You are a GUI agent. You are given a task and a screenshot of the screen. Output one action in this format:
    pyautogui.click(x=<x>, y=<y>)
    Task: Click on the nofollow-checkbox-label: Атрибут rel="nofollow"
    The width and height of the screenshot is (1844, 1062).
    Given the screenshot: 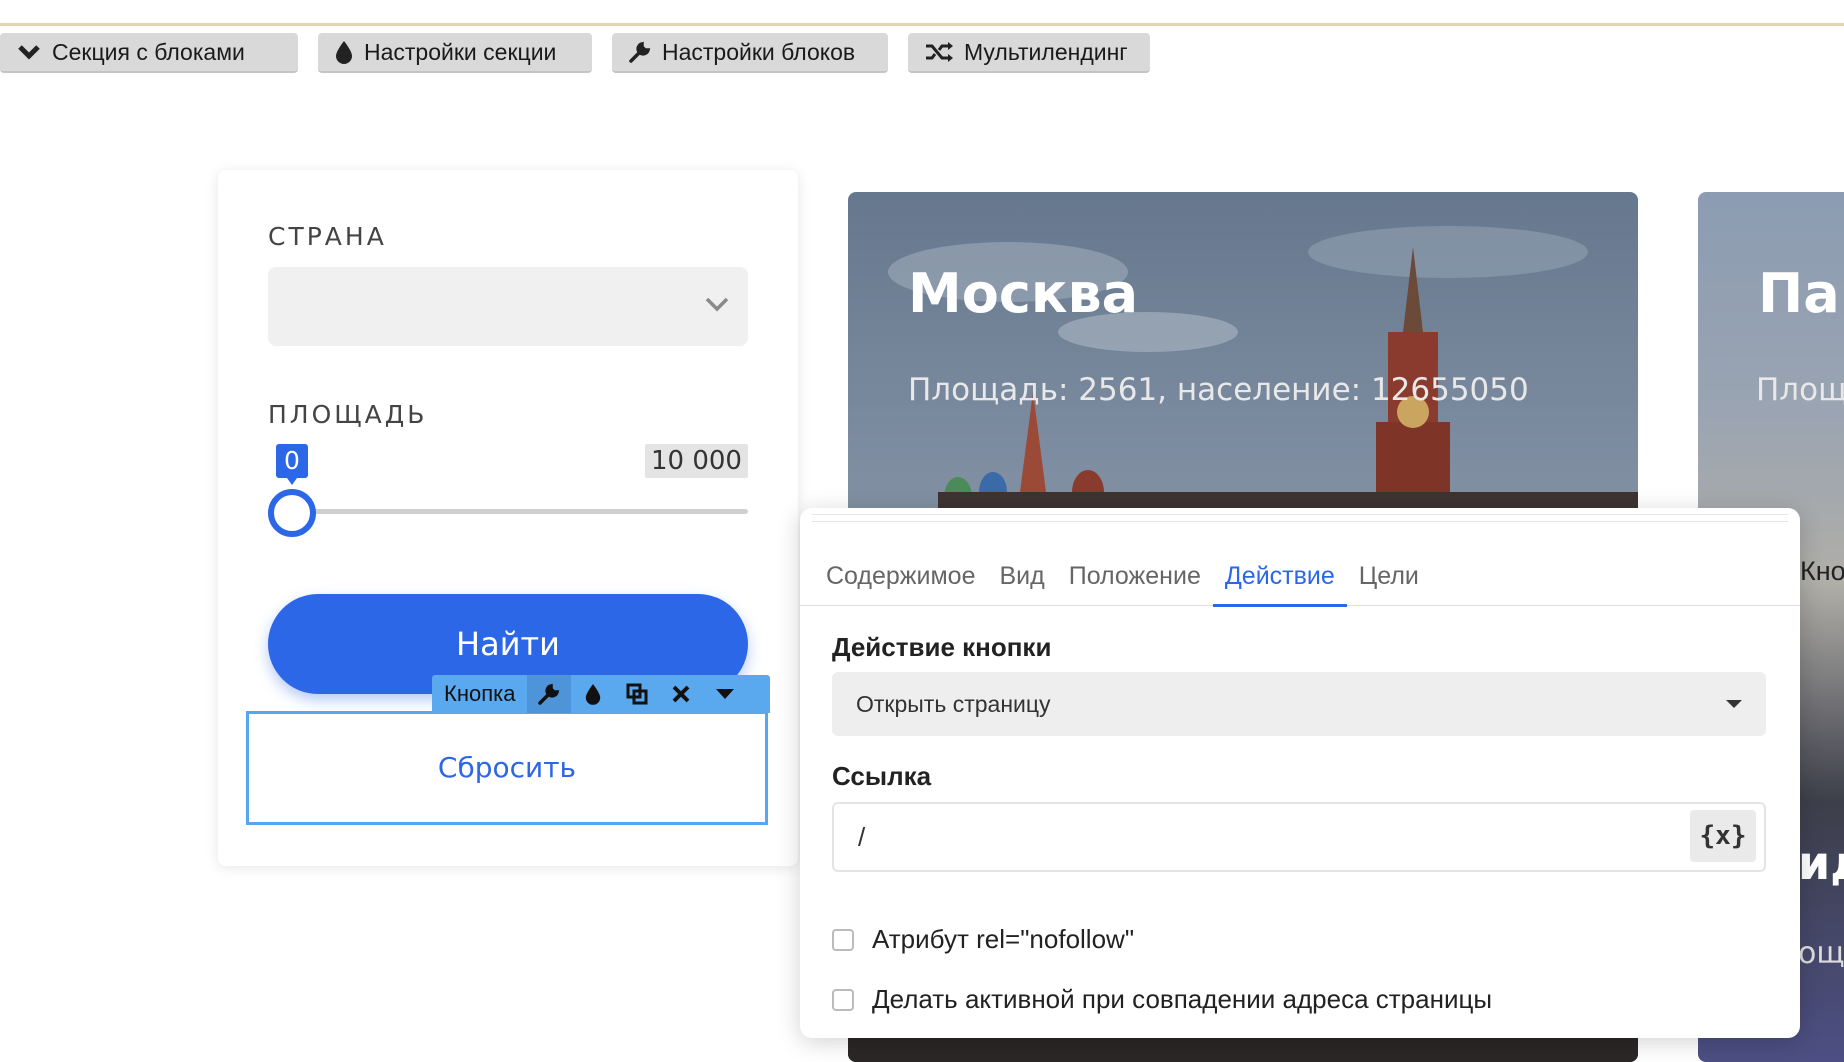 What is the action you would take?
    pyautogui.click(x=1003, y=939)
    